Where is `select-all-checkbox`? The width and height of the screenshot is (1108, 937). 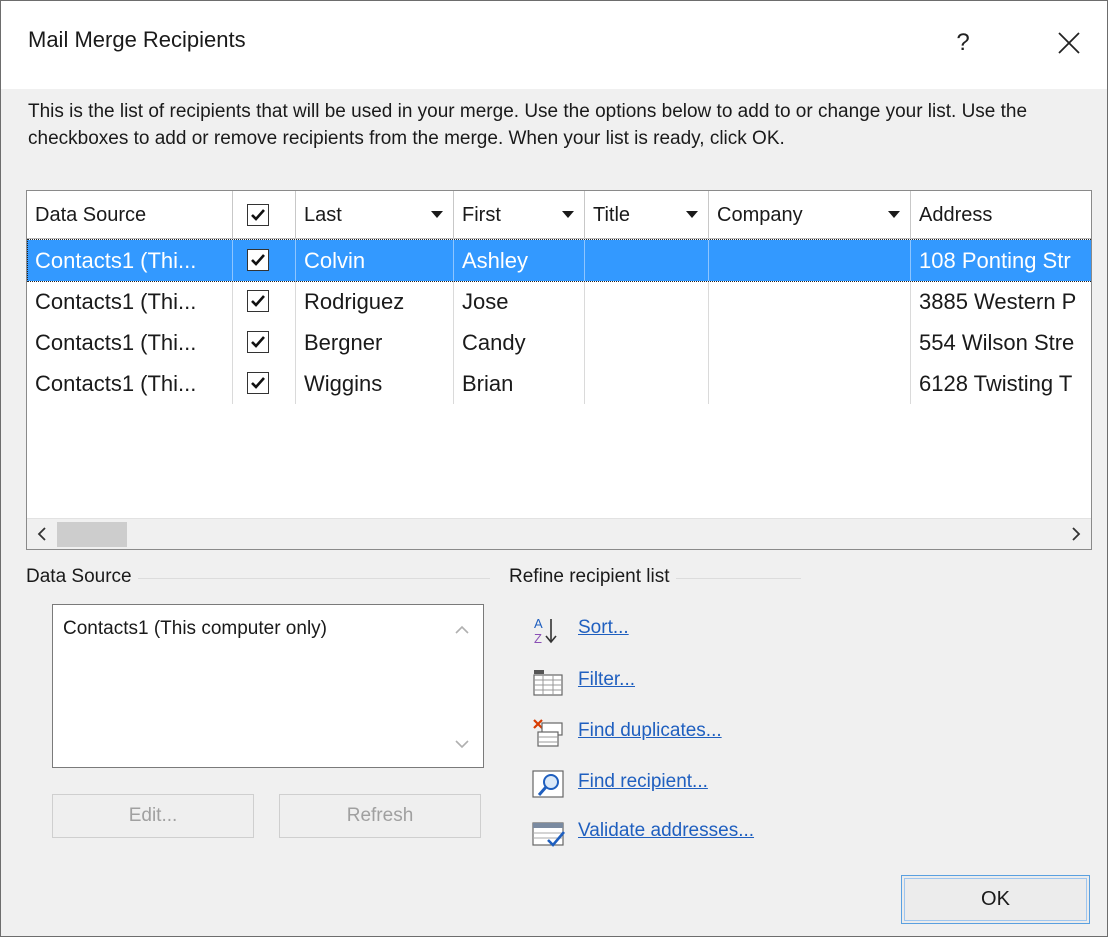
select-all-checkbox is located at coordinates (258, 215).